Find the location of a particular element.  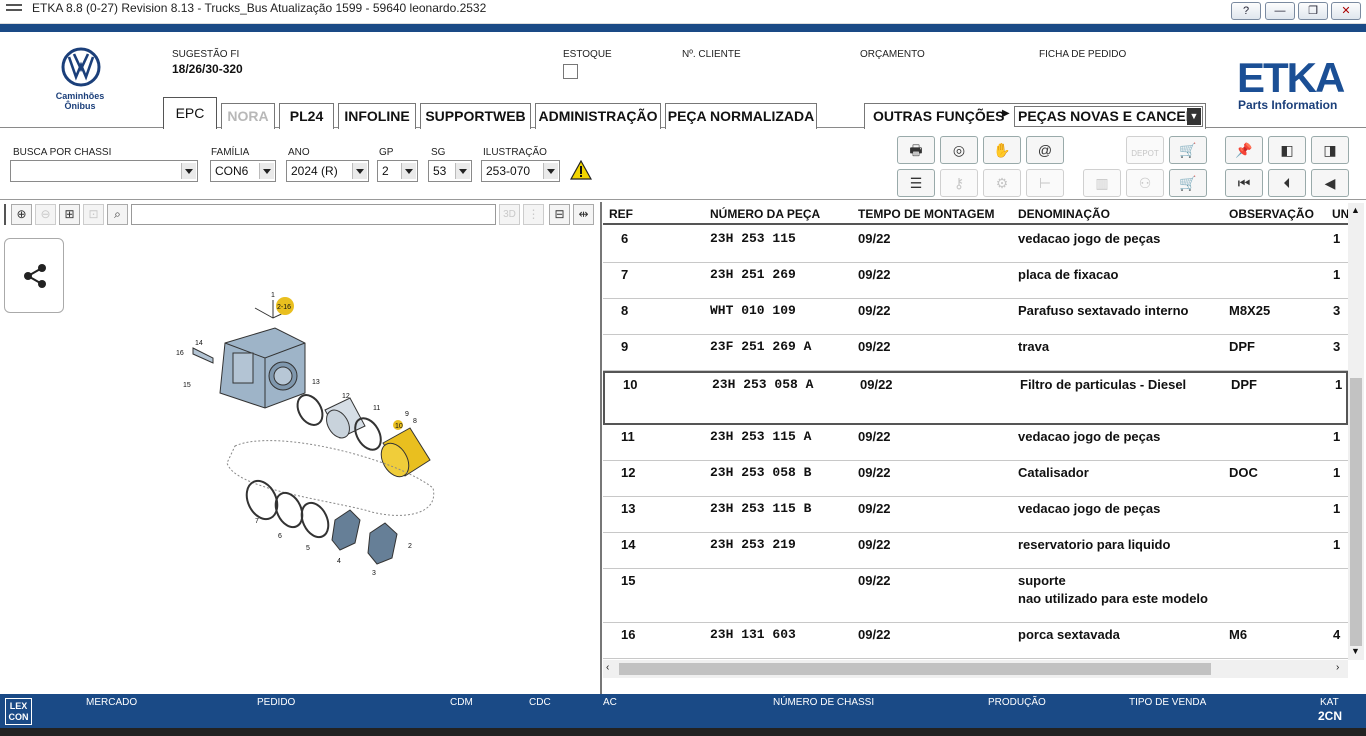

table-row: 7 23H 251 269 09/22 placa de fixacao 1 is located at coordinates (975, 281).